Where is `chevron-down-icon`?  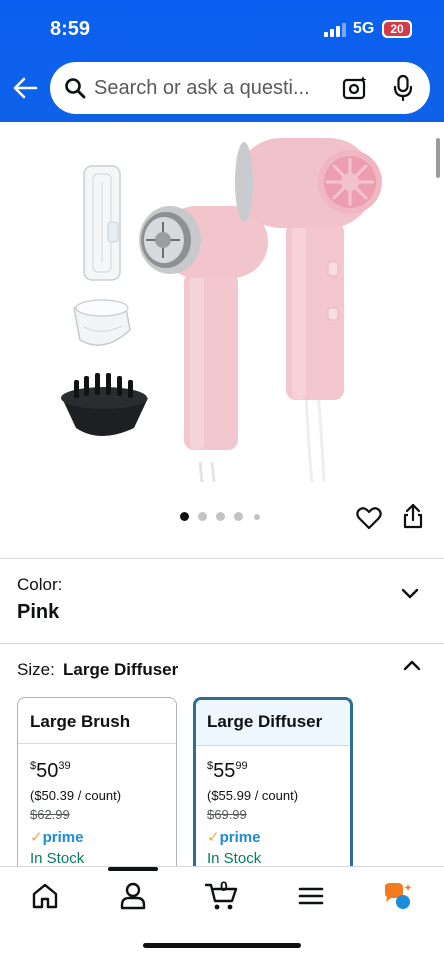
chevron-down-icon is located at coordinates (410, 594).